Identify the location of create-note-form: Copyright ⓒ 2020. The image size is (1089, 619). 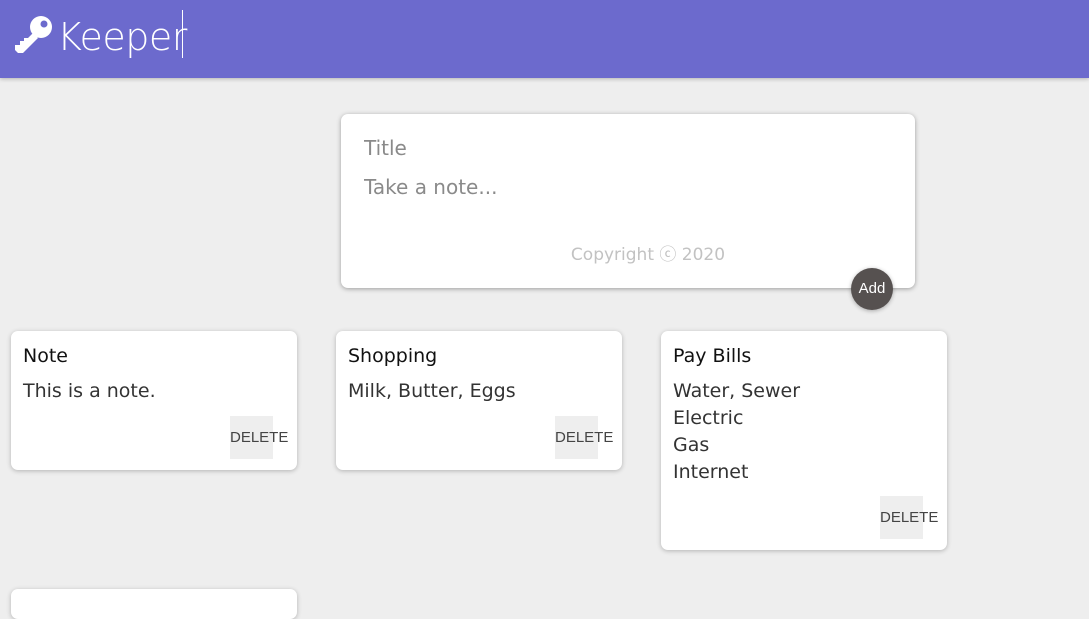
(628, 201).